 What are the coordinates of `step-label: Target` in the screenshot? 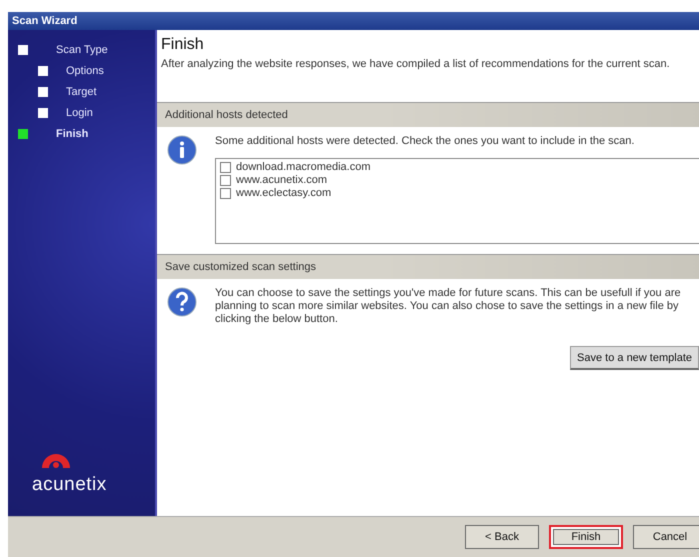 It's located at (81, 92).